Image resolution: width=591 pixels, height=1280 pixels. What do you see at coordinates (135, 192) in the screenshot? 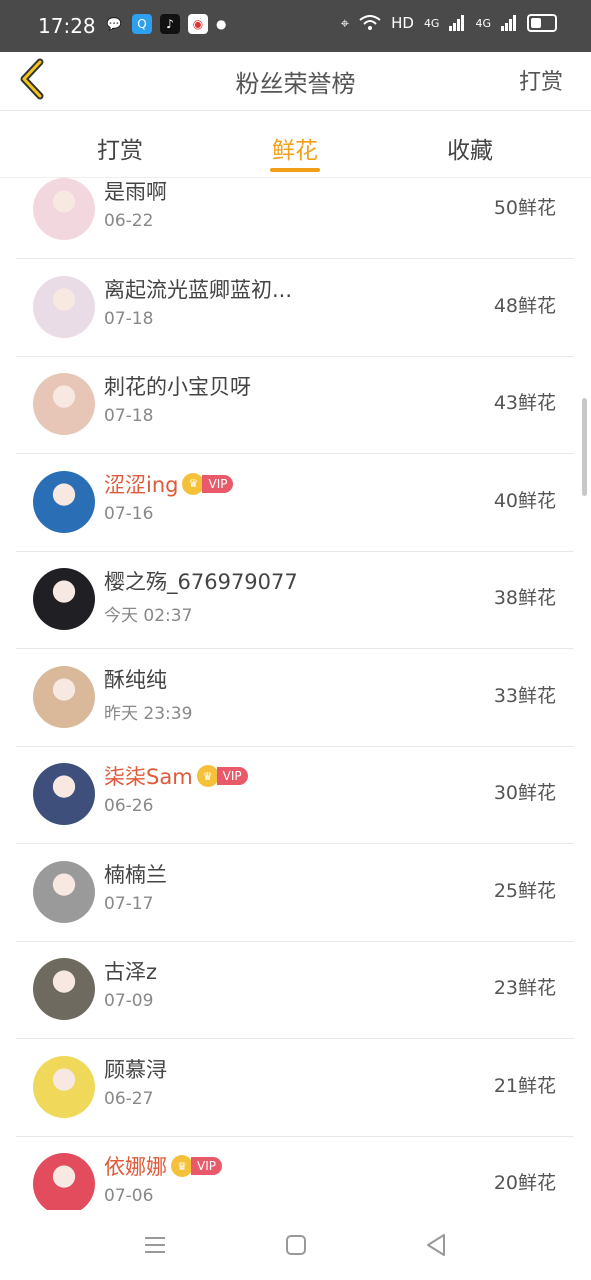
I see `username-text: 是雨啊` at bounding box center [135, 192].